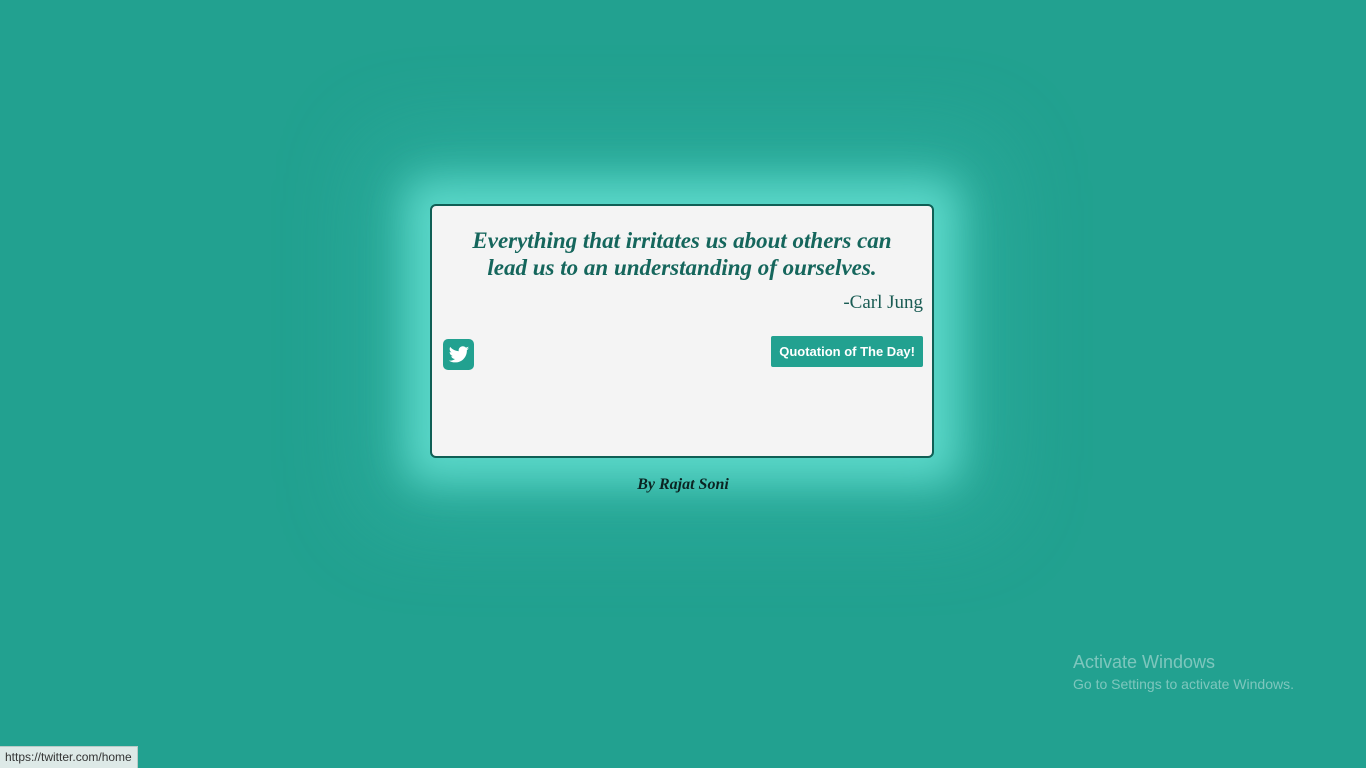 The width and height of the screenshot is (1366, 768). What do you see at coordinates (69, 757) in the screenshot?
I see `status-bar-url: https://twitter.com/home` at bounding box center [69, 757].